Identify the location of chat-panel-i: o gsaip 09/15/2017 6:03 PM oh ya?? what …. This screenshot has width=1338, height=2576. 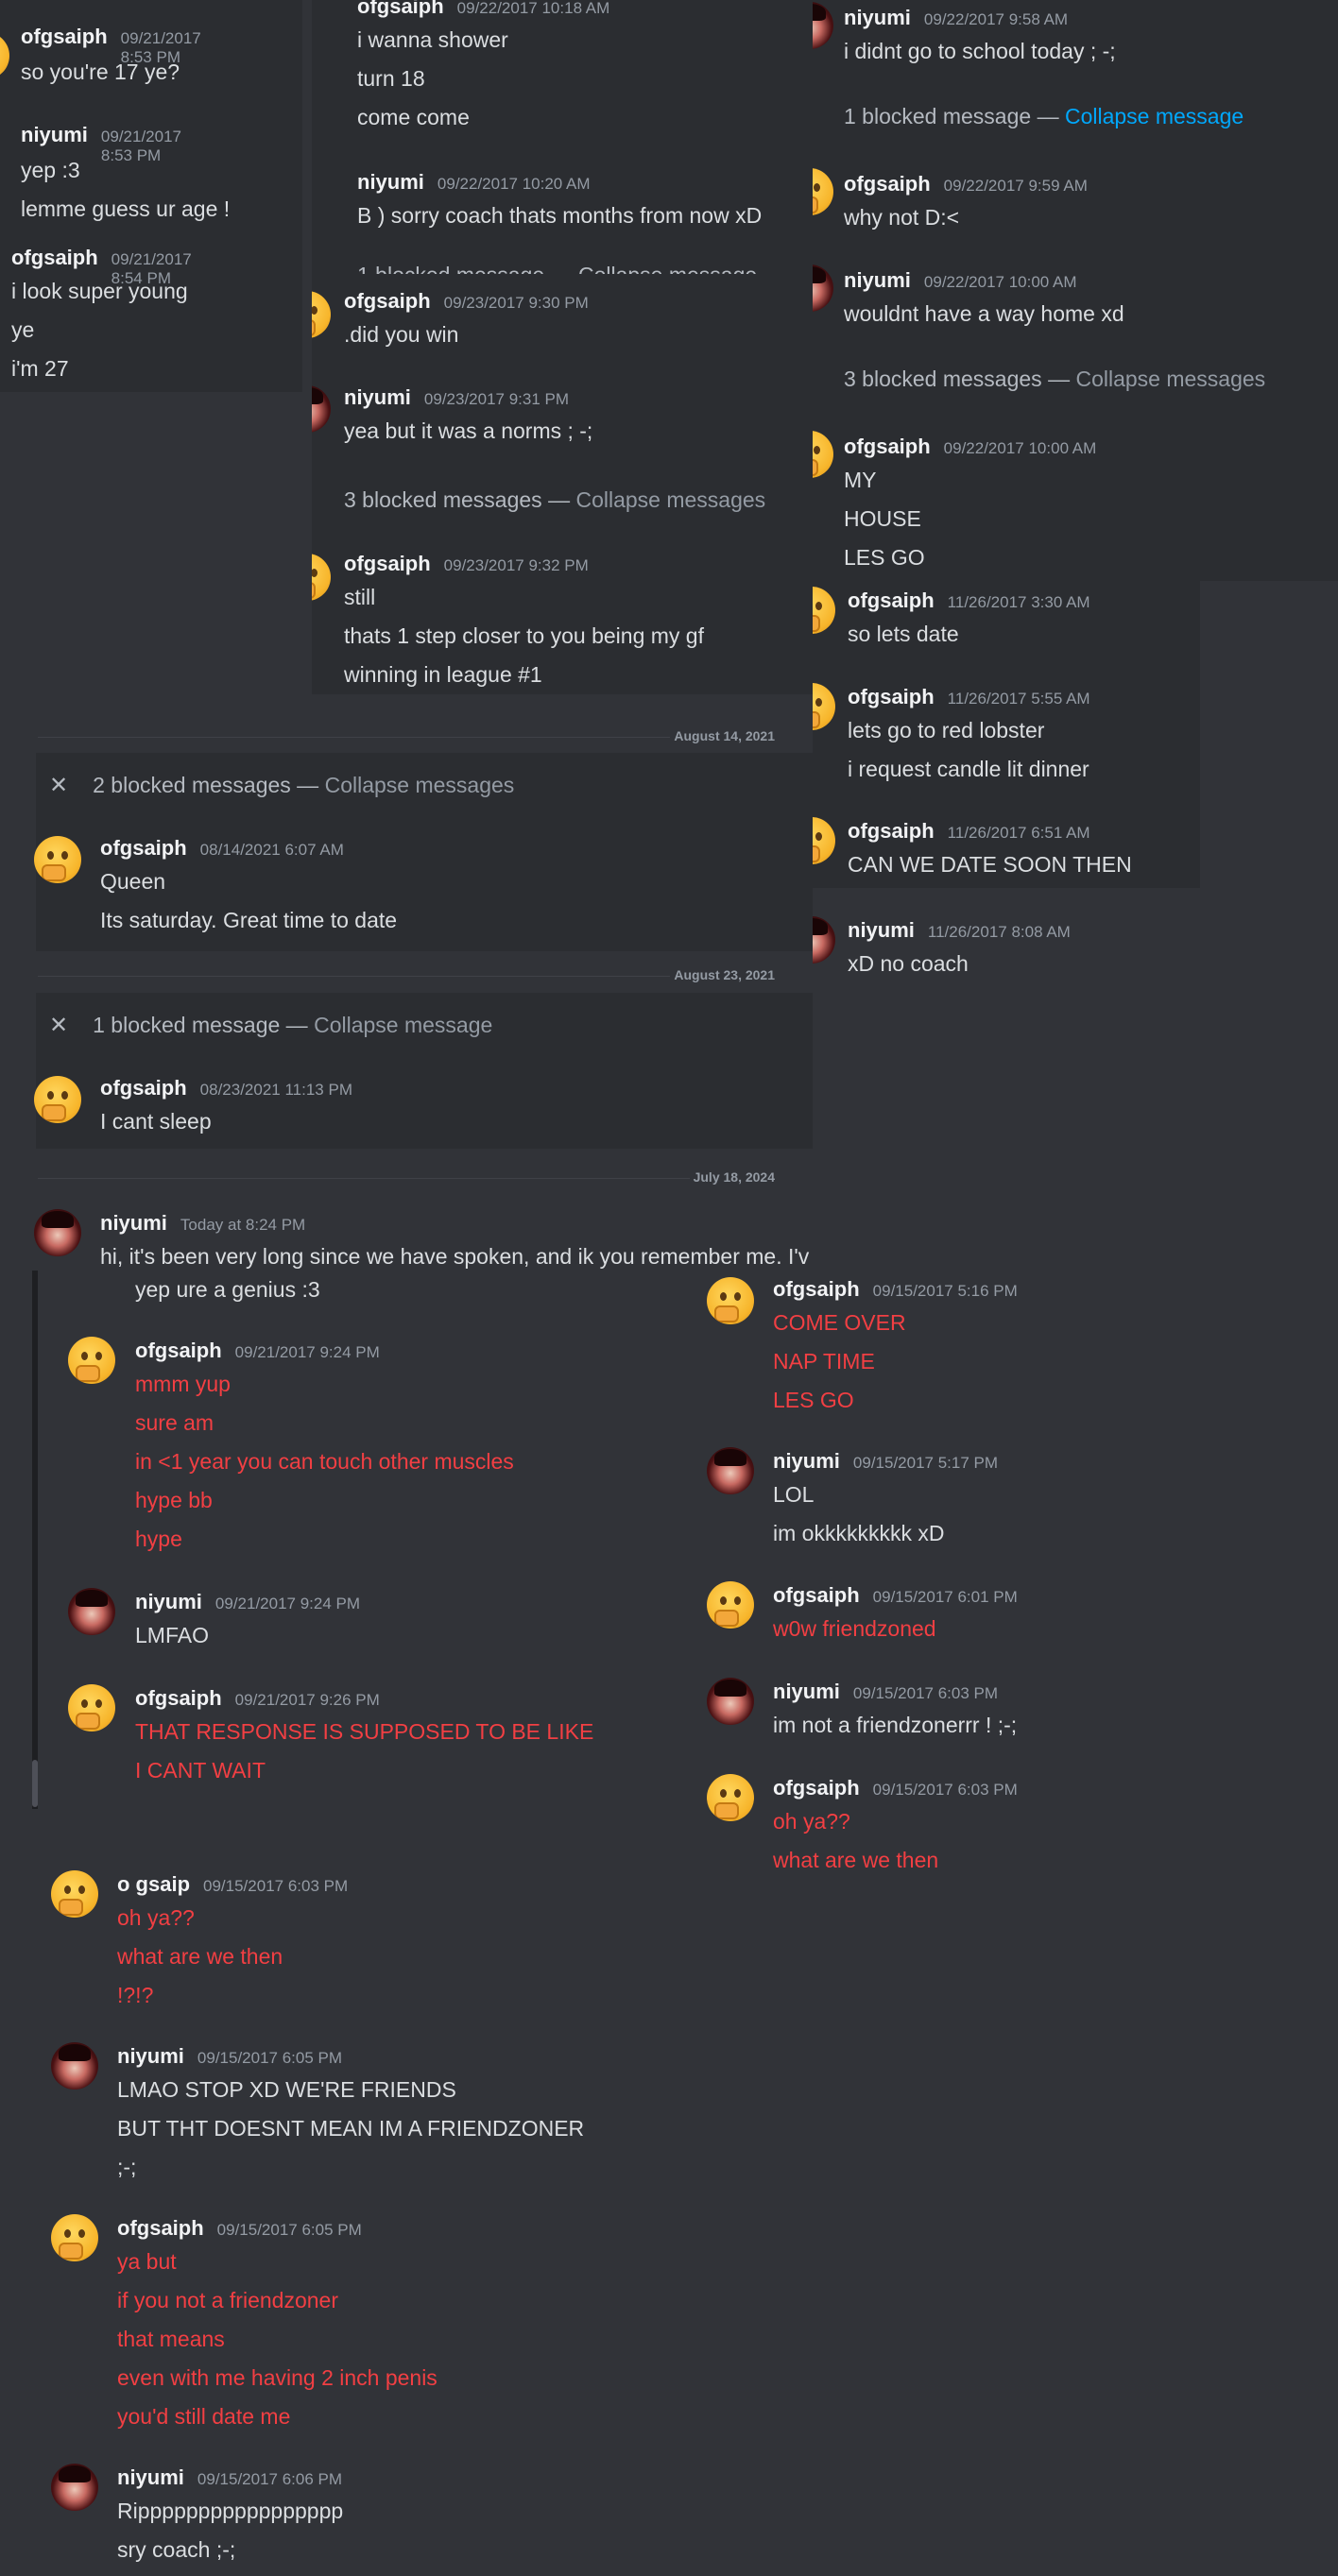
(349, 2214).